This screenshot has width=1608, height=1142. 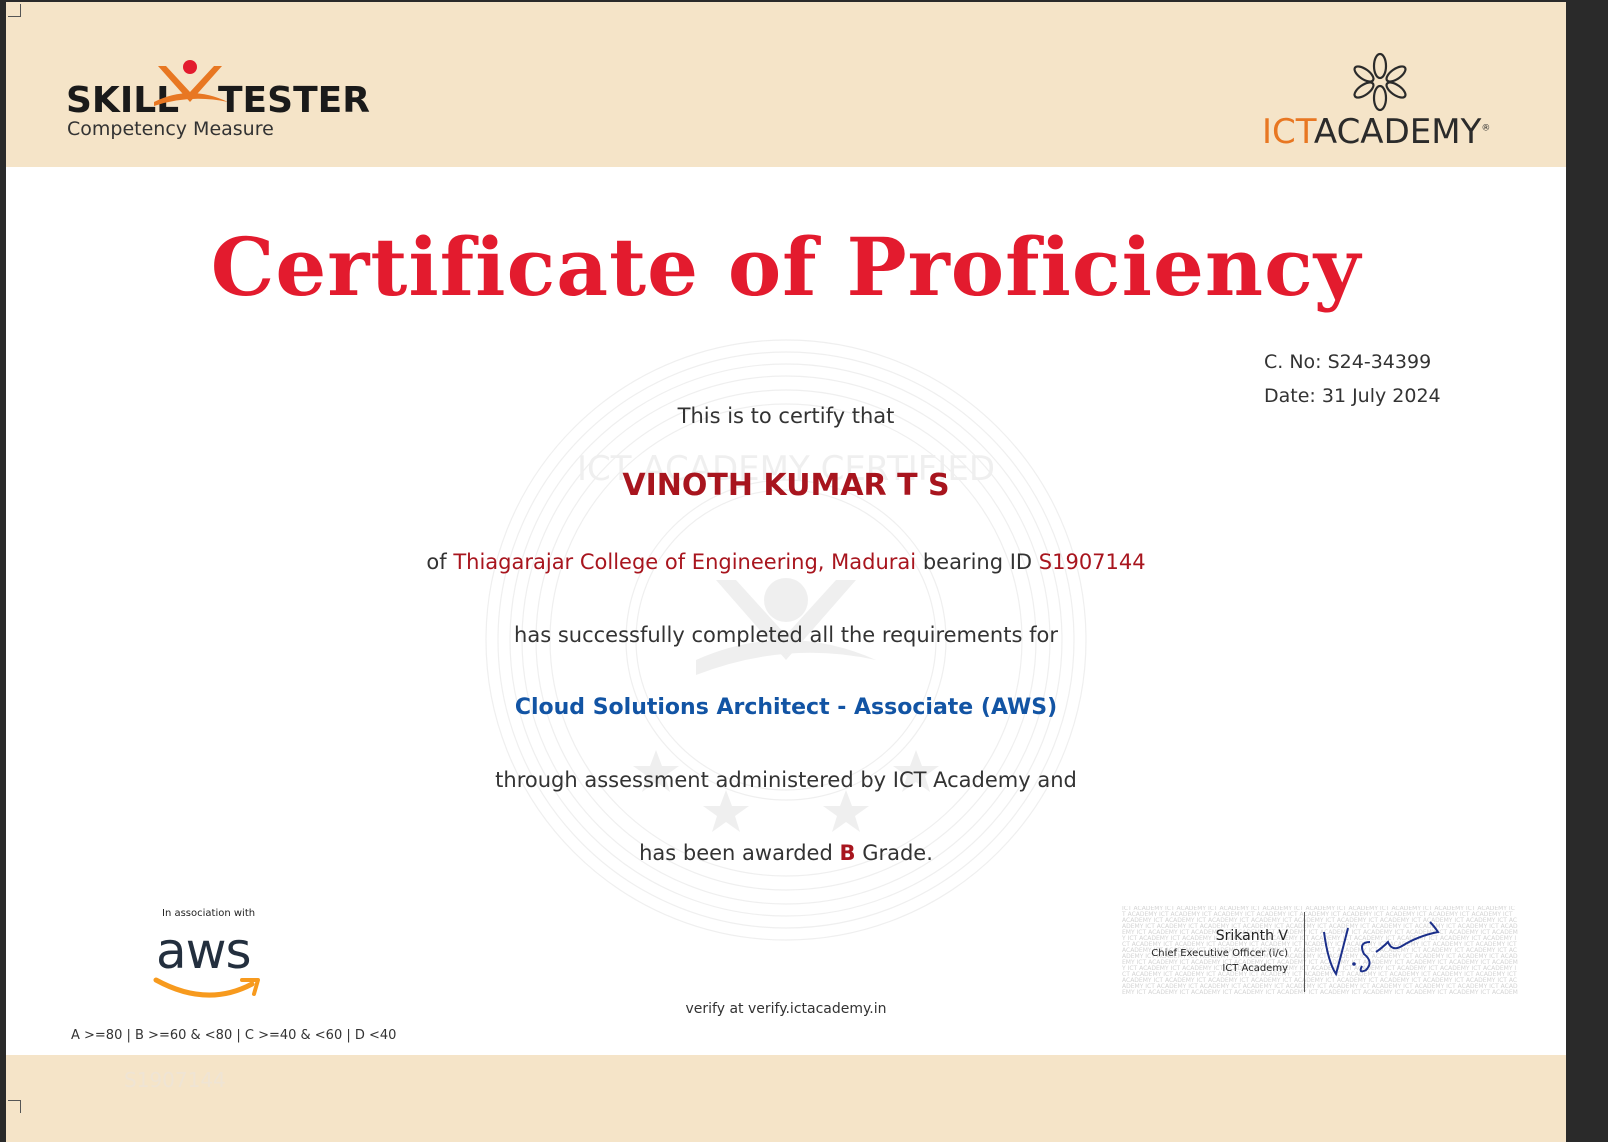 What do you see at coordinates (736, 853) in the screenshot?
I see `awarded-prefix: has been awarded` at bounding box center [736, 853].